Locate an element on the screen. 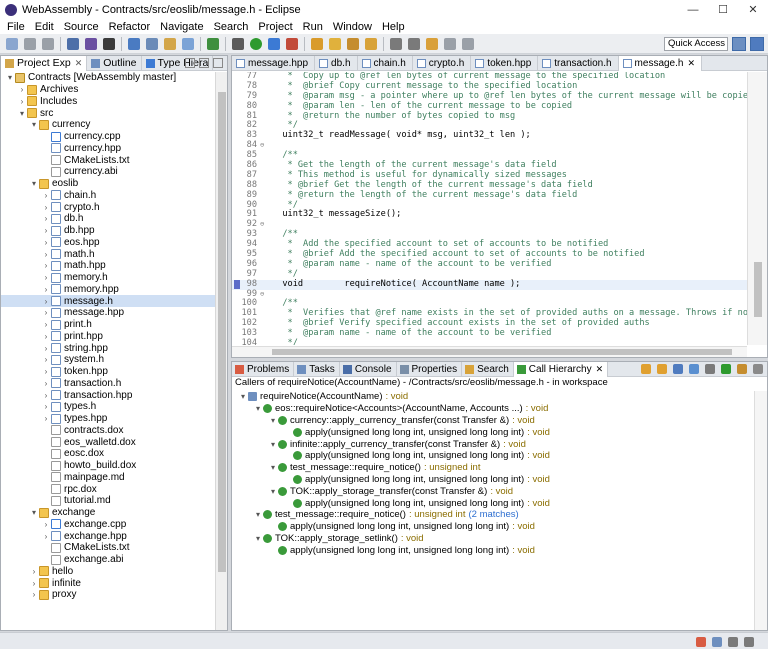 Image resolution: width=768 pixels, height=649 pixels. editor-tab: token.hpp is located at coordinates (505, 63).